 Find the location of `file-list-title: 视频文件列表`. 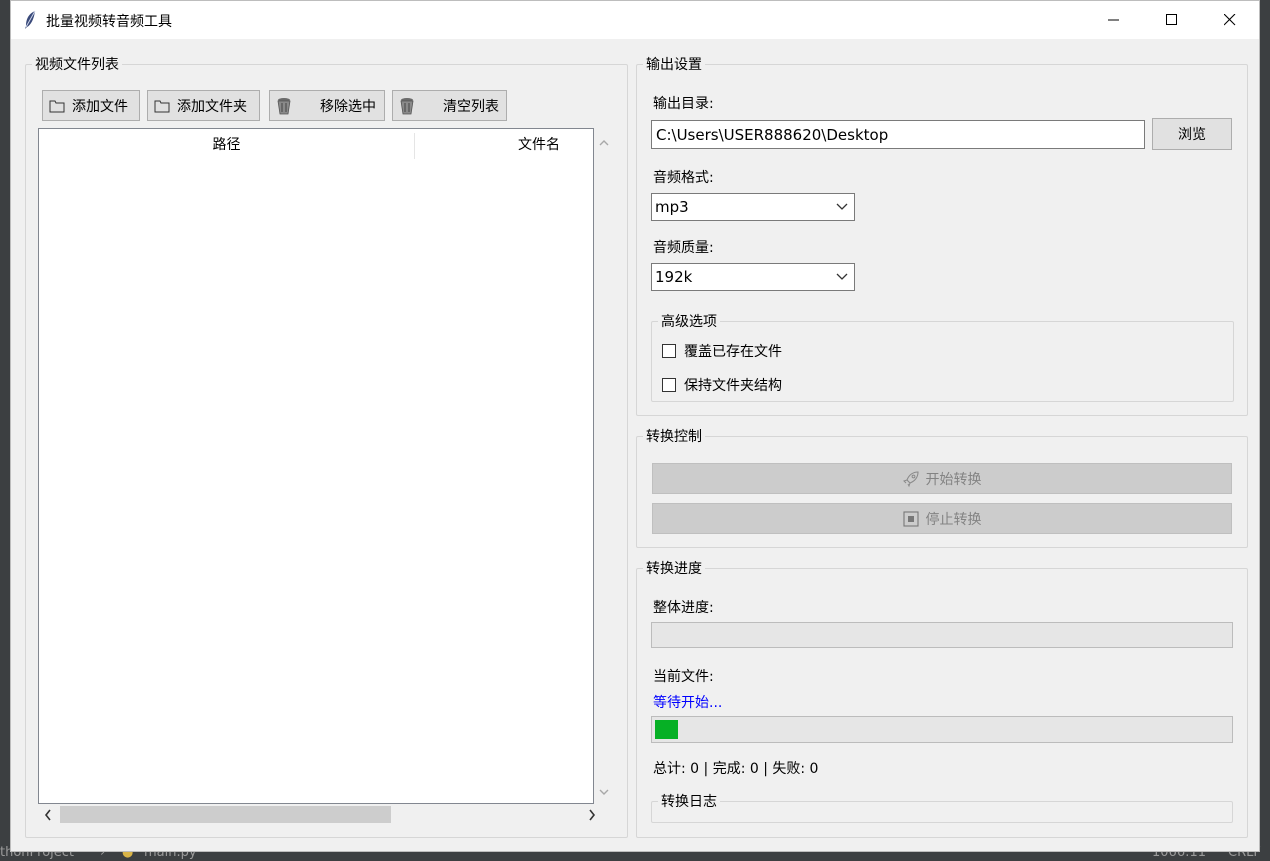

file-list-title: 视频文件列表 is located at coordinates (77, 65).